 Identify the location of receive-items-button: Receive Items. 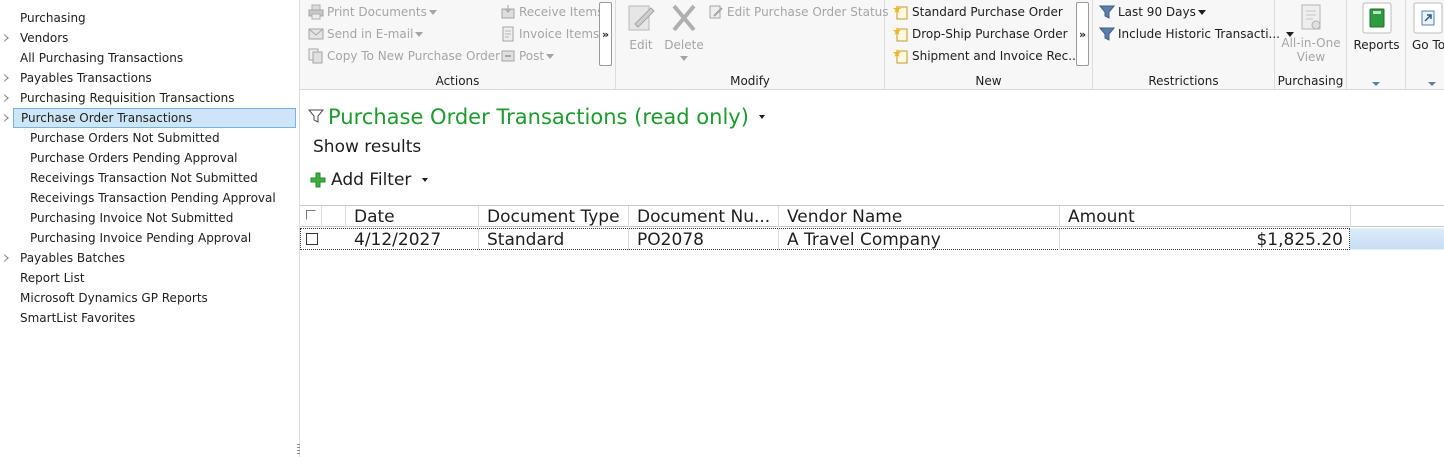
(551, 12).